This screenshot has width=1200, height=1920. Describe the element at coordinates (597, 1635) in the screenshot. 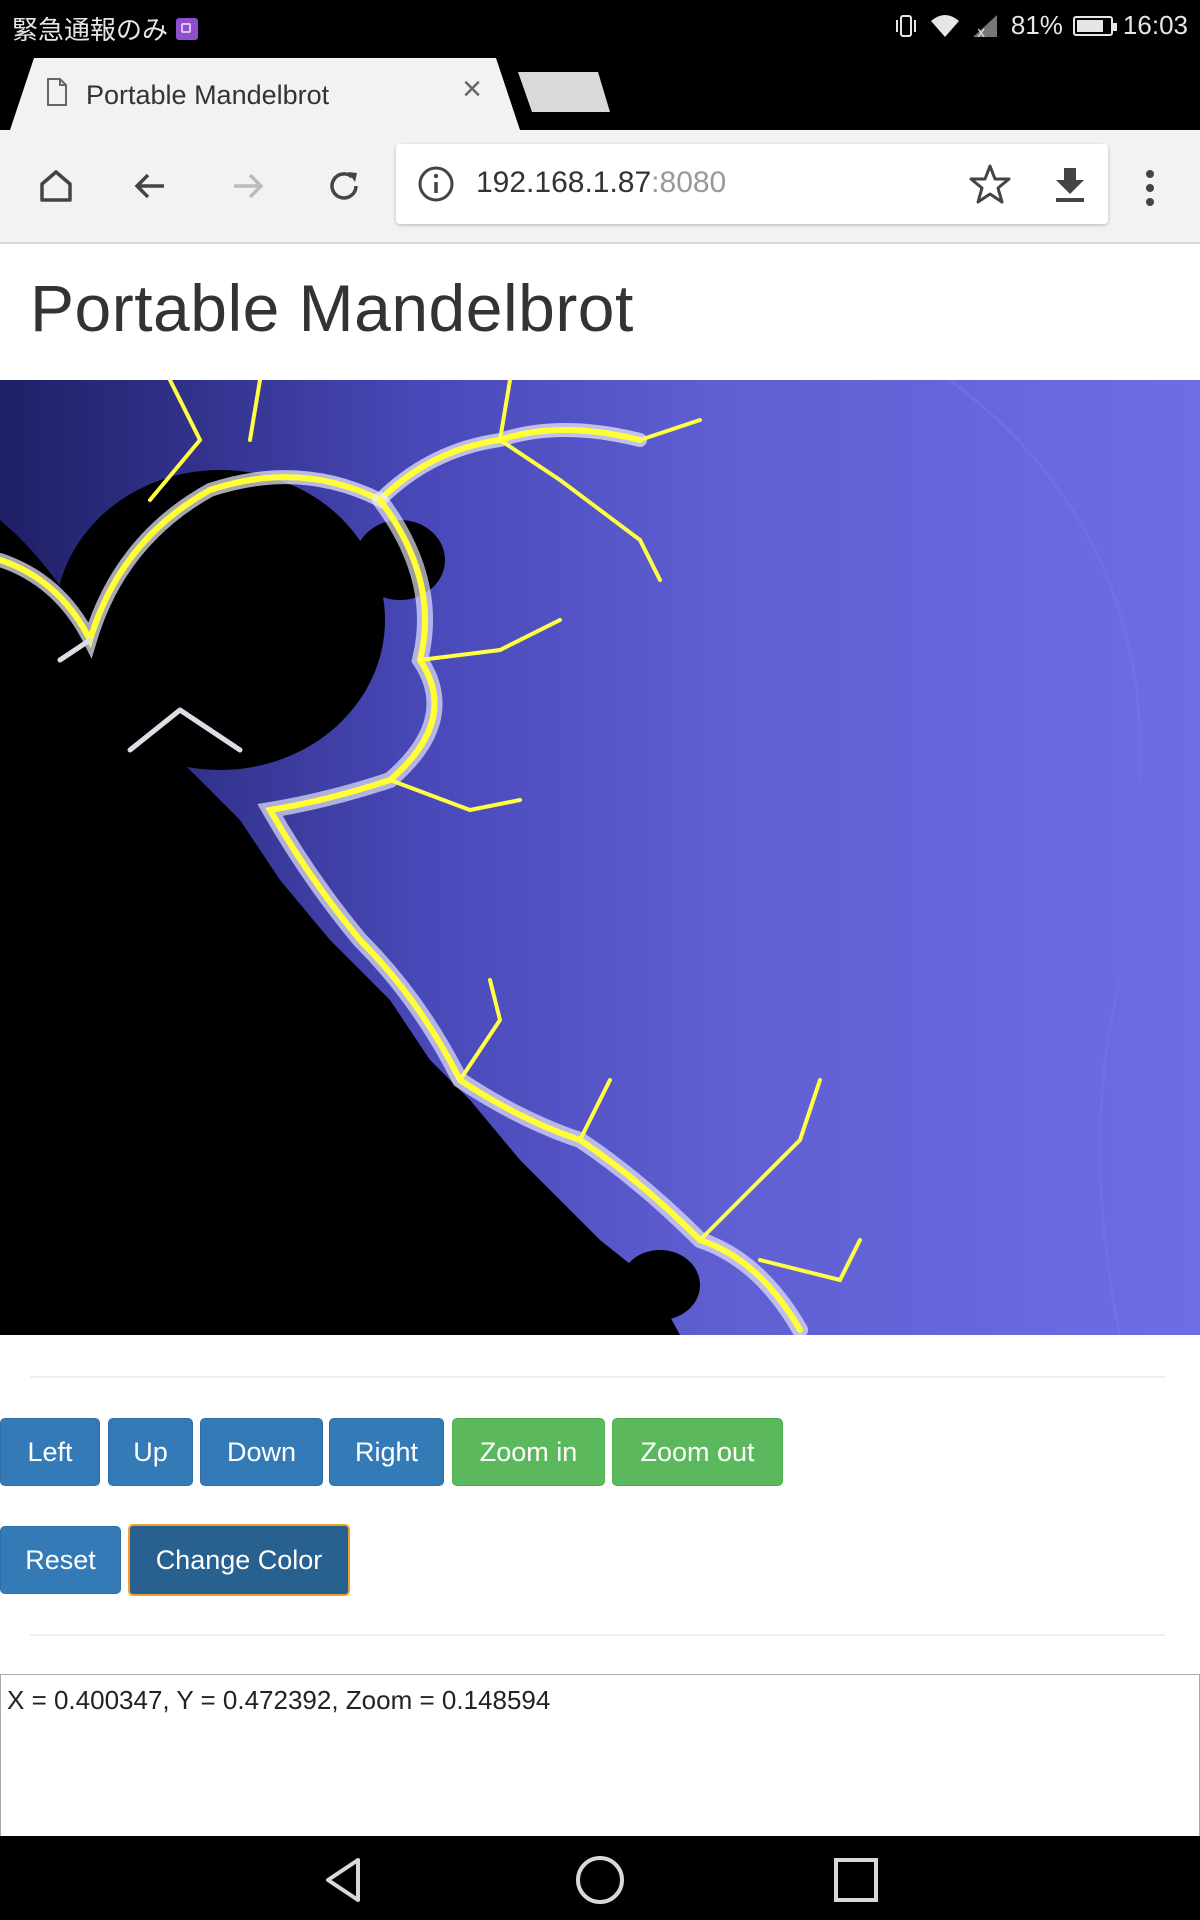

I see `divider-bottom` at that location.